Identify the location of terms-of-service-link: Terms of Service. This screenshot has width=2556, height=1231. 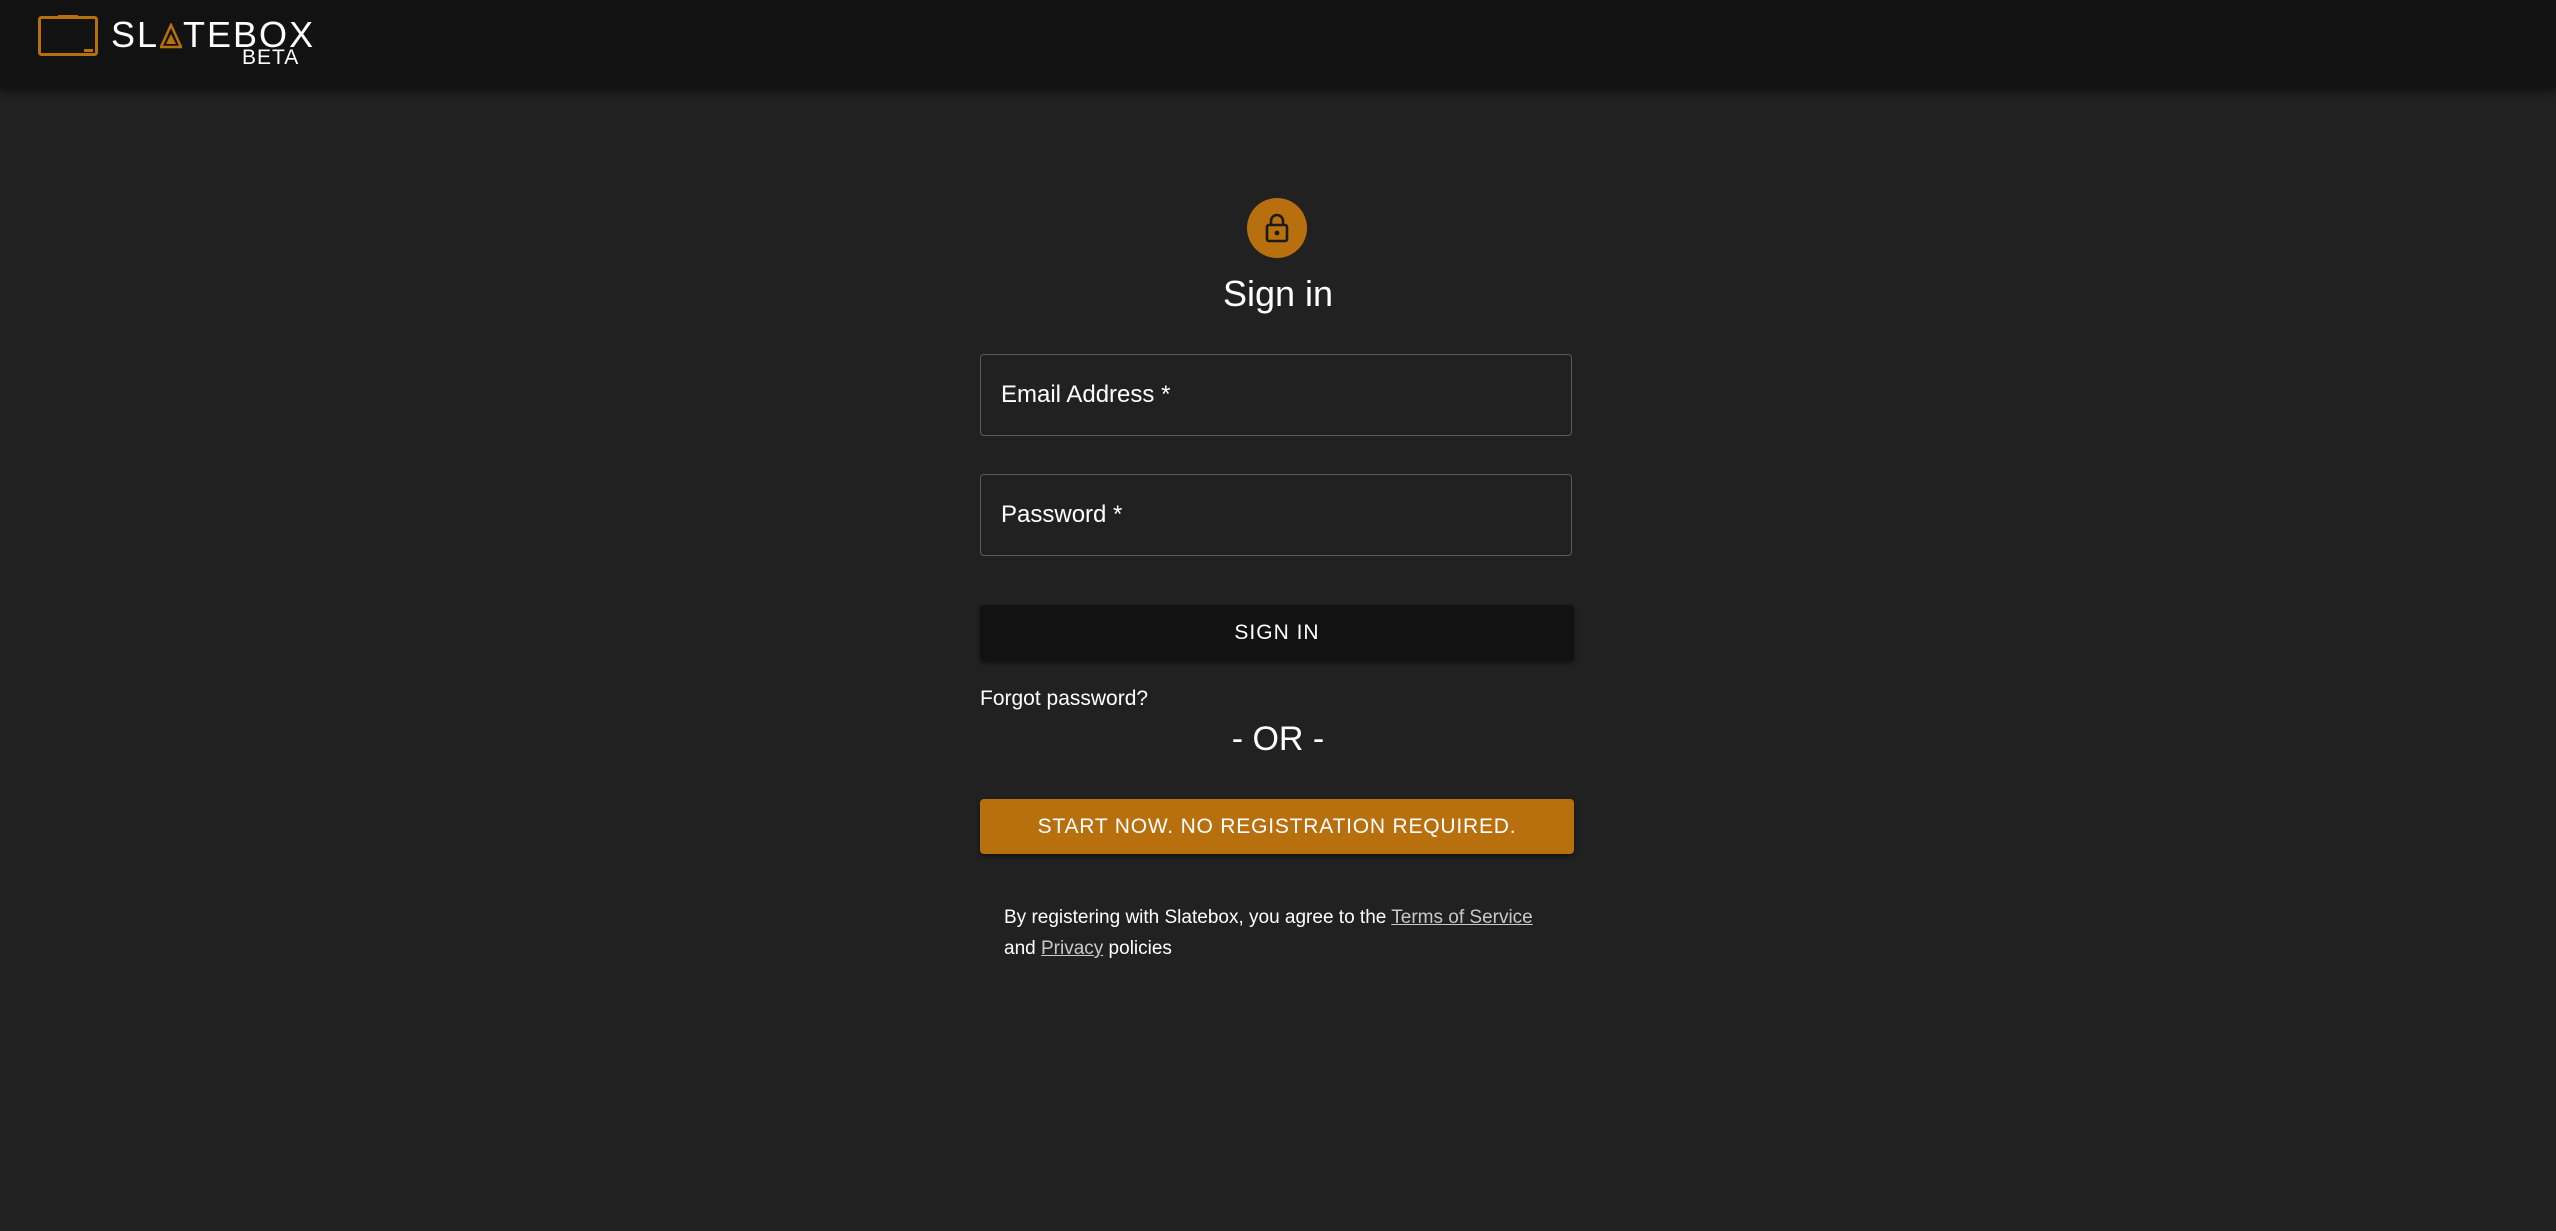
(1461, 917).